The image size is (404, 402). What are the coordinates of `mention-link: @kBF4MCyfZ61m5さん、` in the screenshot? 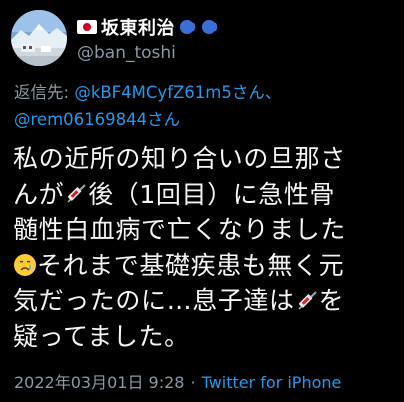 It's located at (177, 92).